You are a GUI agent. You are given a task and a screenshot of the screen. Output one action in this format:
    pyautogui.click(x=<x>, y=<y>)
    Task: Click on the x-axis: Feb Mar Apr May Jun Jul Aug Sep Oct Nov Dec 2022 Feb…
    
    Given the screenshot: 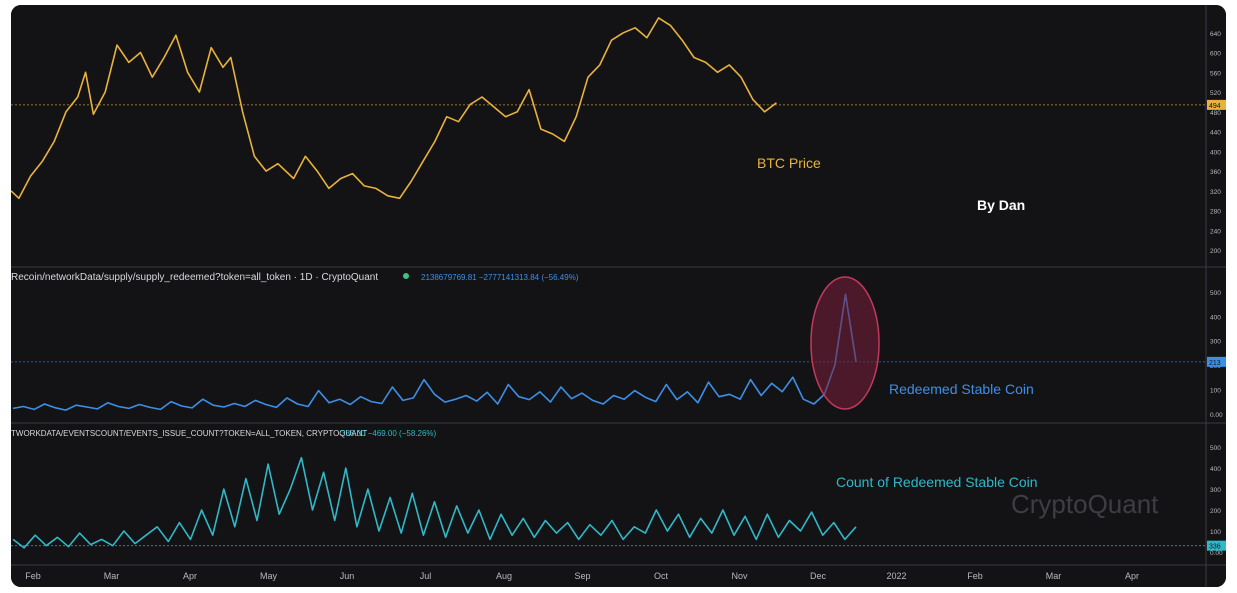 What is the action you would take?
    pyautogui.click(x=582, y=576)
    